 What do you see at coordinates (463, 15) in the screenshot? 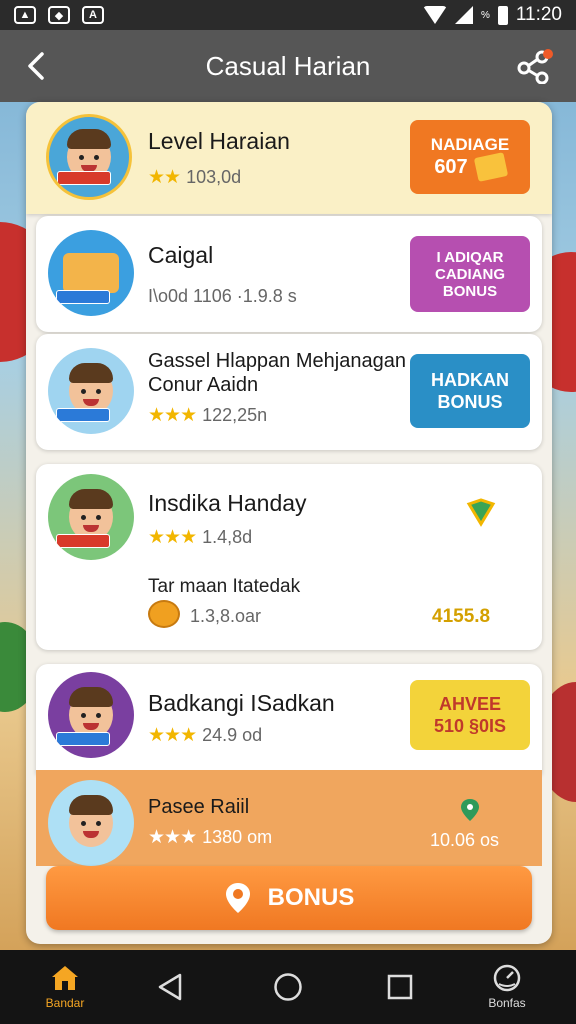
I see `signal-icon` at bounding box center [463, 15].